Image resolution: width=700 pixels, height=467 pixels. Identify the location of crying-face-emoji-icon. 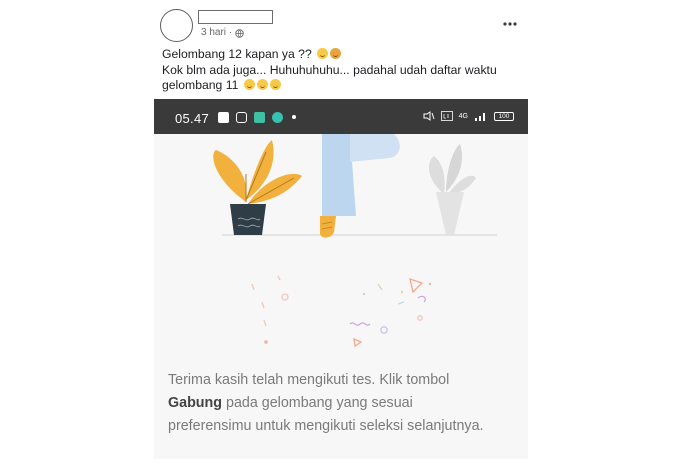
(336, 53).